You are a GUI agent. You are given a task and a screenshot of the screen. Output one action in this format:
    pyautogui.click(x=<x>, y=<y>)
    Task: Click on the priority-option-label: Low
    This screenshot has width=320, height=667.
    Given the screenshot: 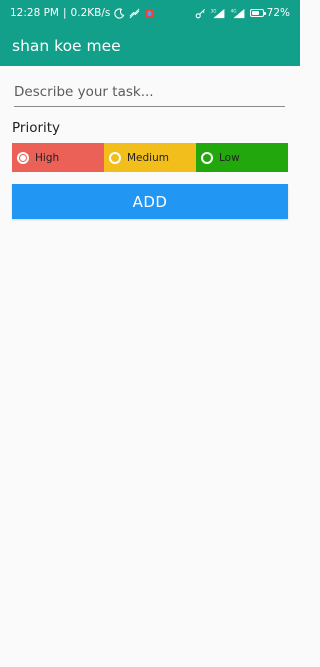 What is the action you would take?
    pyautogui.click(x=229, y=157)
    